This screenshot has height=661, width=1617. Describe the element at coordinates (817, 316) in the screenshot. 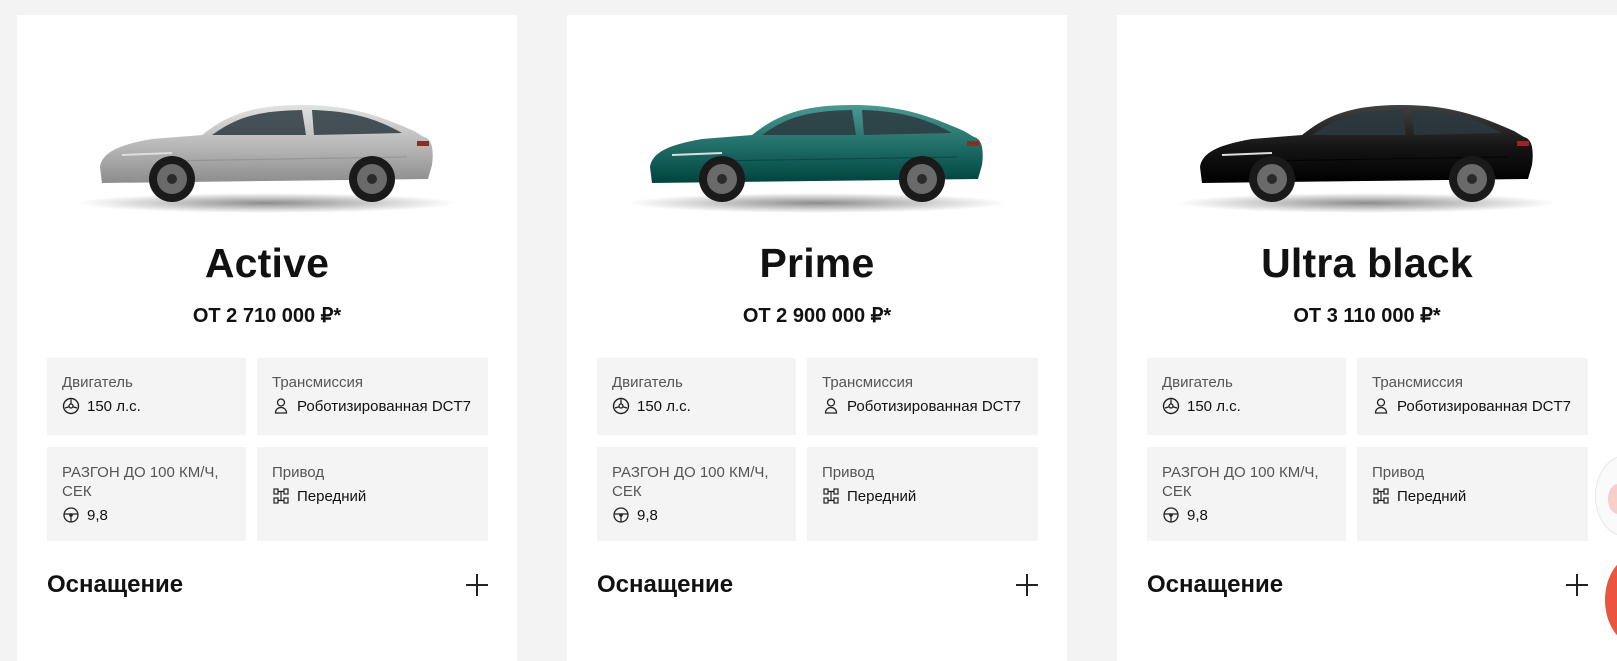

I see `trim-price: ОТ 2 900 000 ₽*` at that location.